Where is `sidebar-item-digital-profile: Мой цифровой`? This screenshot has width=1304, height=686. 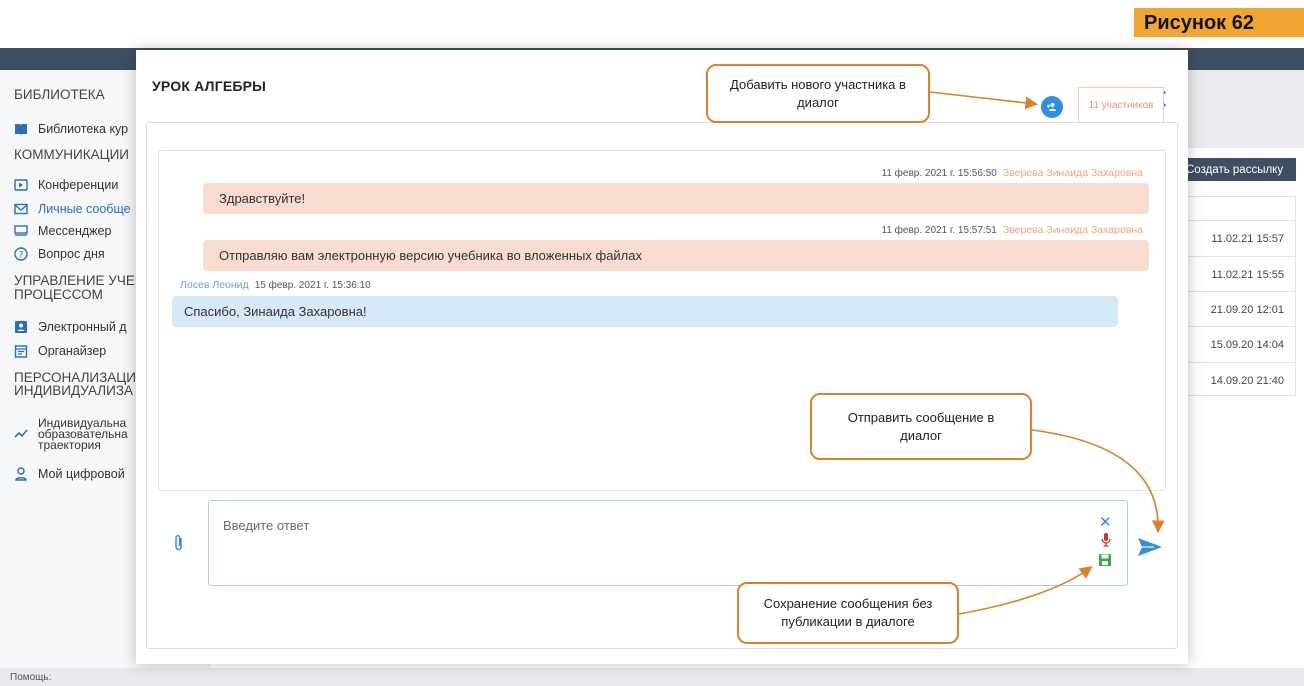 sidebar-item-digital-profile: Мой цифровой is located at coordinates (69, 474).